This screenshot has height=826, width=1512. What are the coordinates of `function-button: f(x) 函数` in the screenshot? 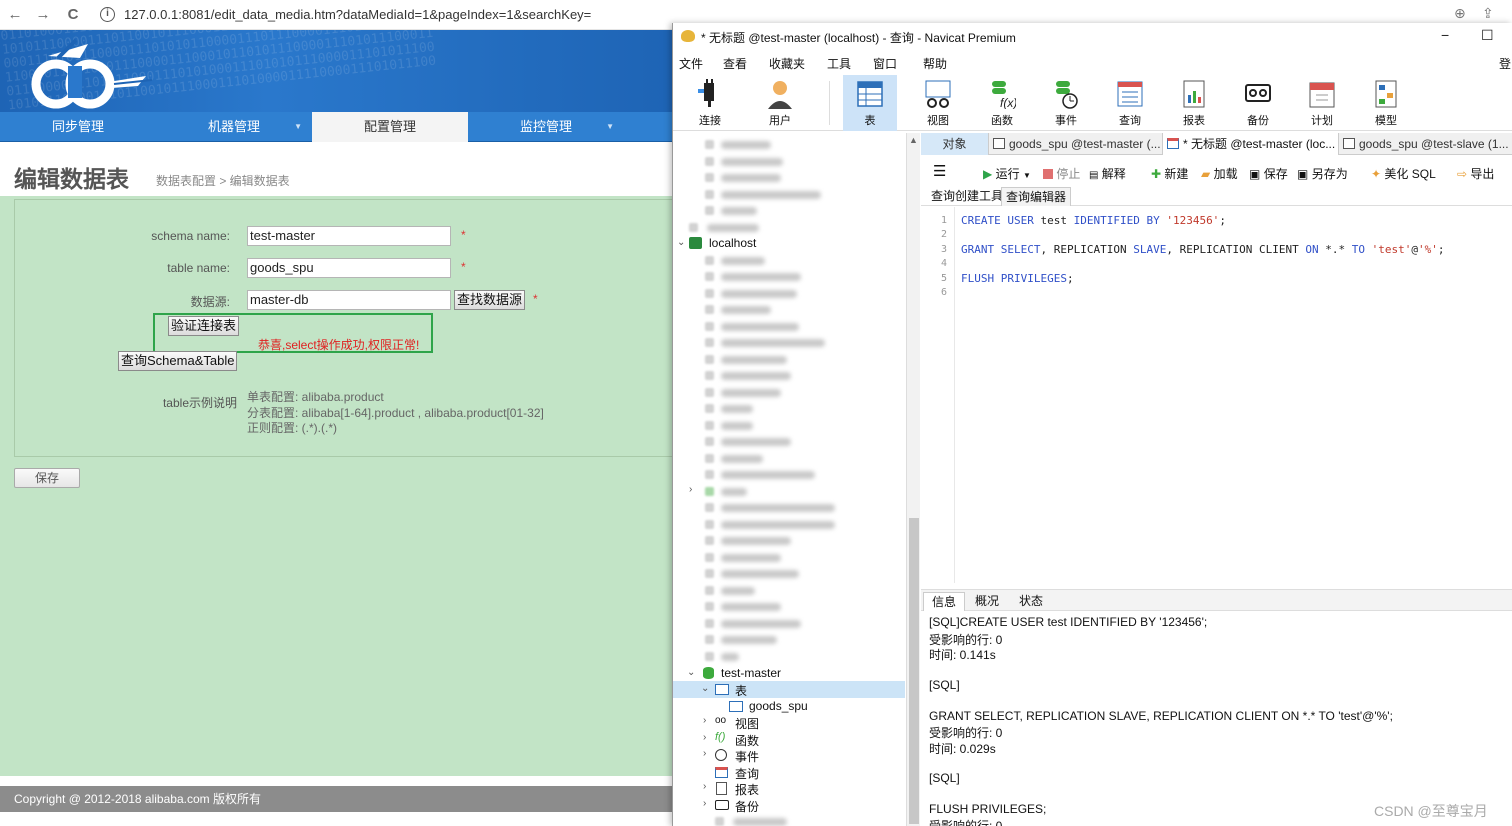 It's located at (1002, 103).